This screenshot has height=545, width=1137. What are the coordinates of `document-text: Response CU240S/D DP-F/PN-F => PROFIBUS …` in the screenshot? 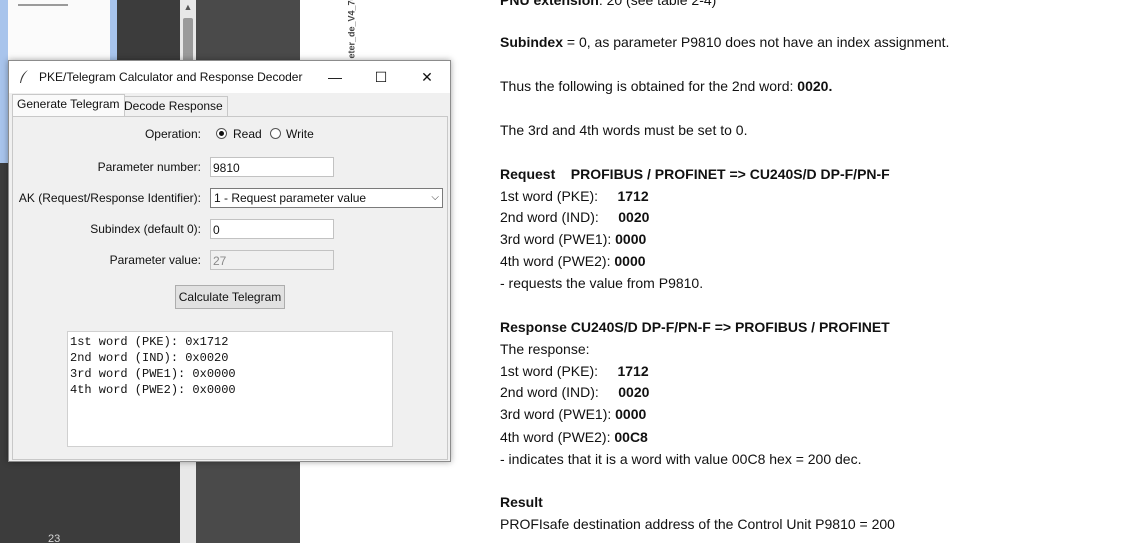 It's located at (695, 327).